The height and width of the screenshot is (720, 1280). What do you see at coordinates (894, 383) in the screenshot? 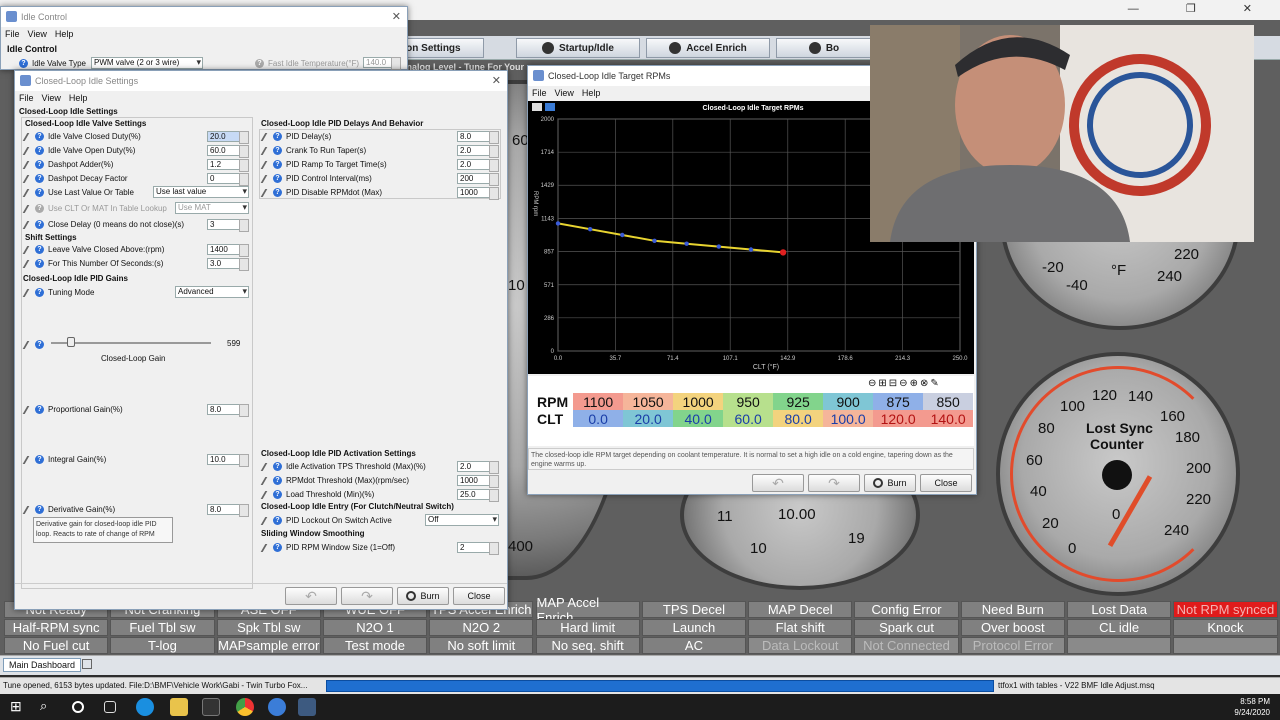
I see `move-down-icon: ⊟` at bounding box center [894, 383].